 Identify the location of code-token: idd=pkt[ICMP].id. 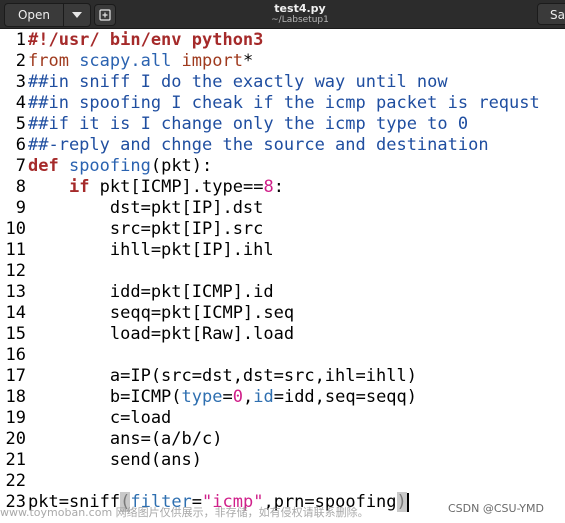
(151, 292).